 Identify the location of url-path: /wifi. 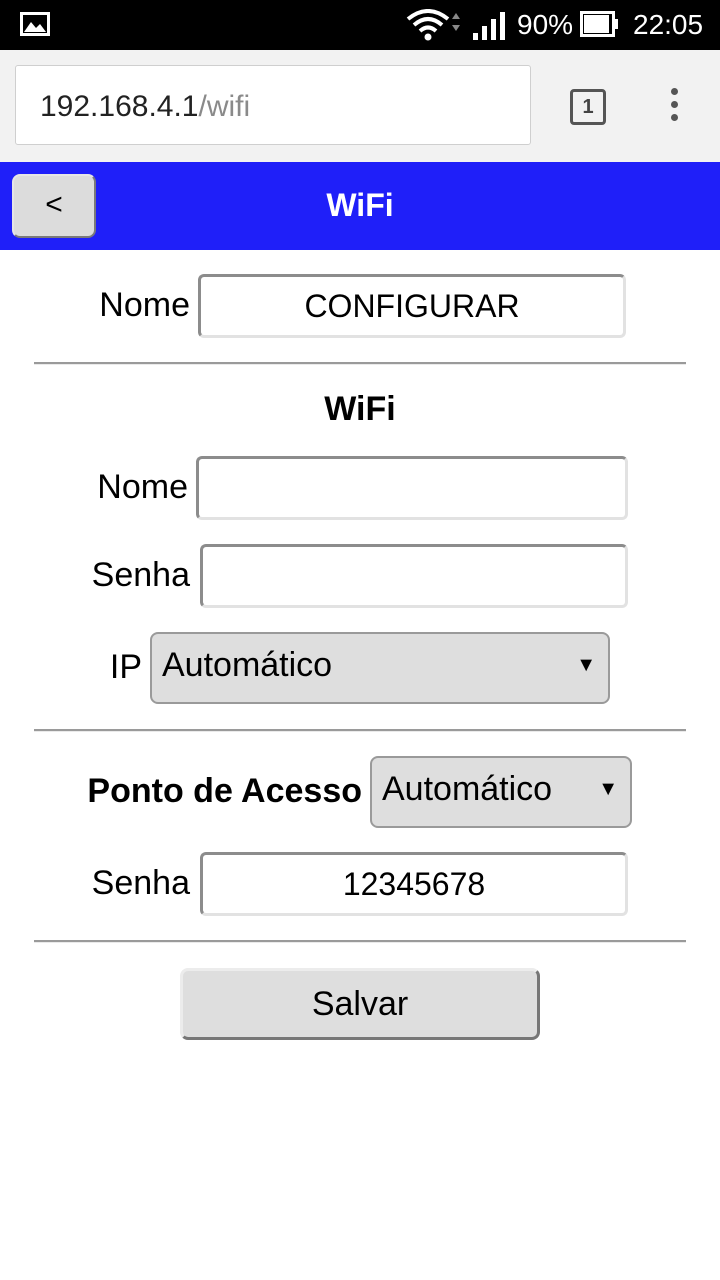
(224, 106).